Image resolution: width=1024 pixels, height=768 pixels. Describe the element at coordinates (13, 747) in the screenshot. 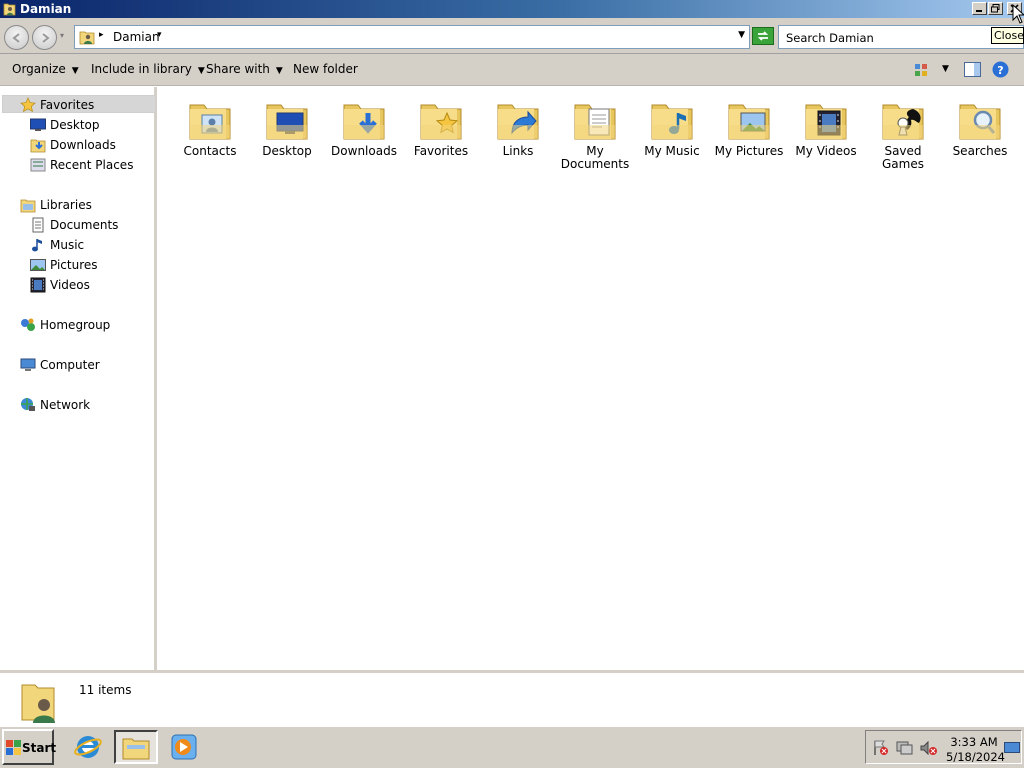

I see `windows-logo-icon` at that location.